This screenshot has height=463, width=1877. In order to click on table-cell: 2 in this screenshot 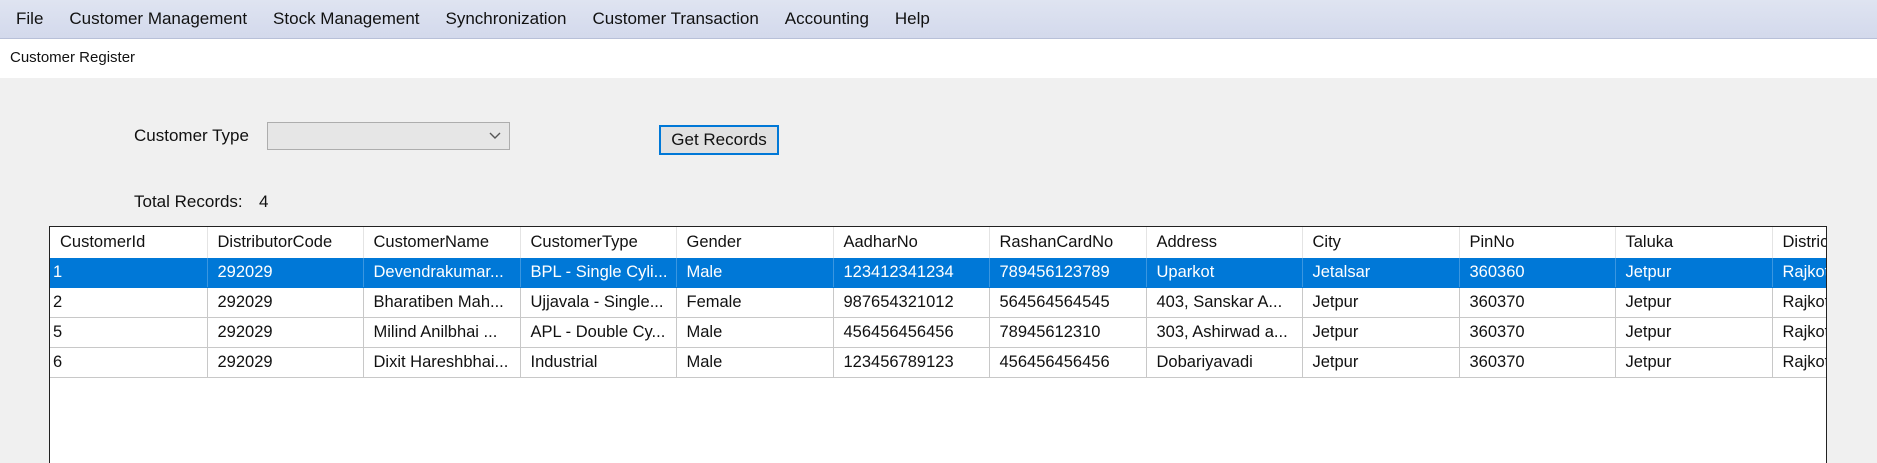, I will do `click(129, 302)`.